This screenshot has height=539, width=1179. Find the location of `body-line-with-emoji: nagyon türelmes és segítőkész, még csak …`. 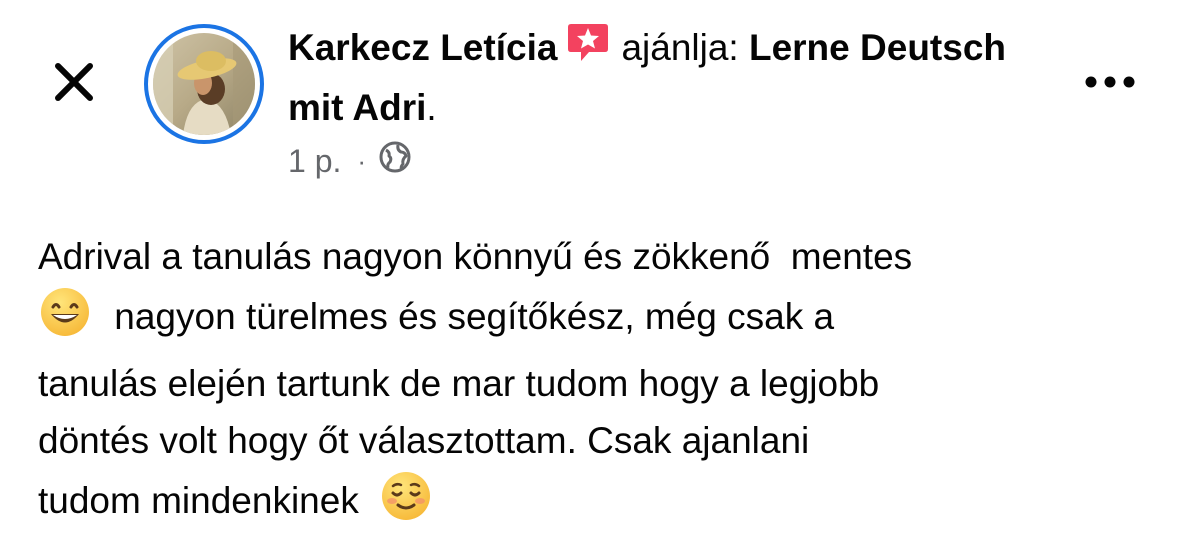

body-line-with-emoji: nagyon türelmes és segítőkész, még csak … is located at coordinates (593, 320).